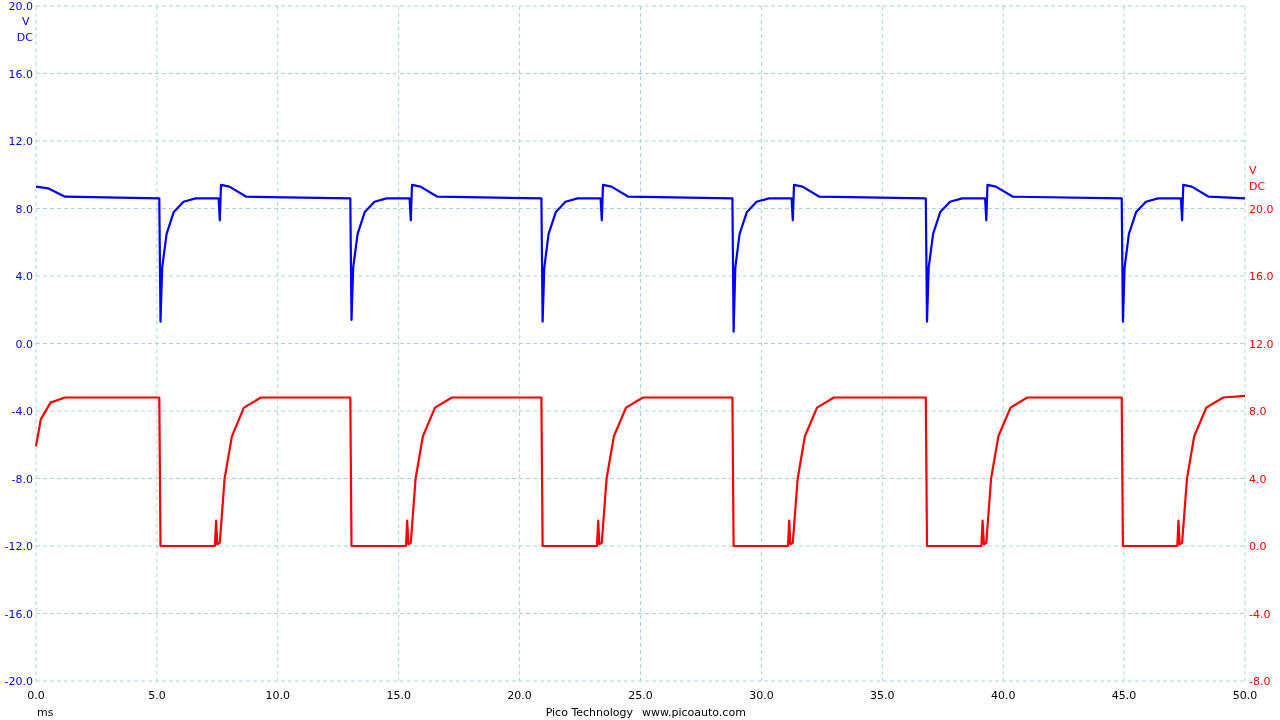  What do you see at coordinates (1245, 695) in the screenshot?
I see `axis-tick-label: 50.0` at bounding box center [1245, 695].